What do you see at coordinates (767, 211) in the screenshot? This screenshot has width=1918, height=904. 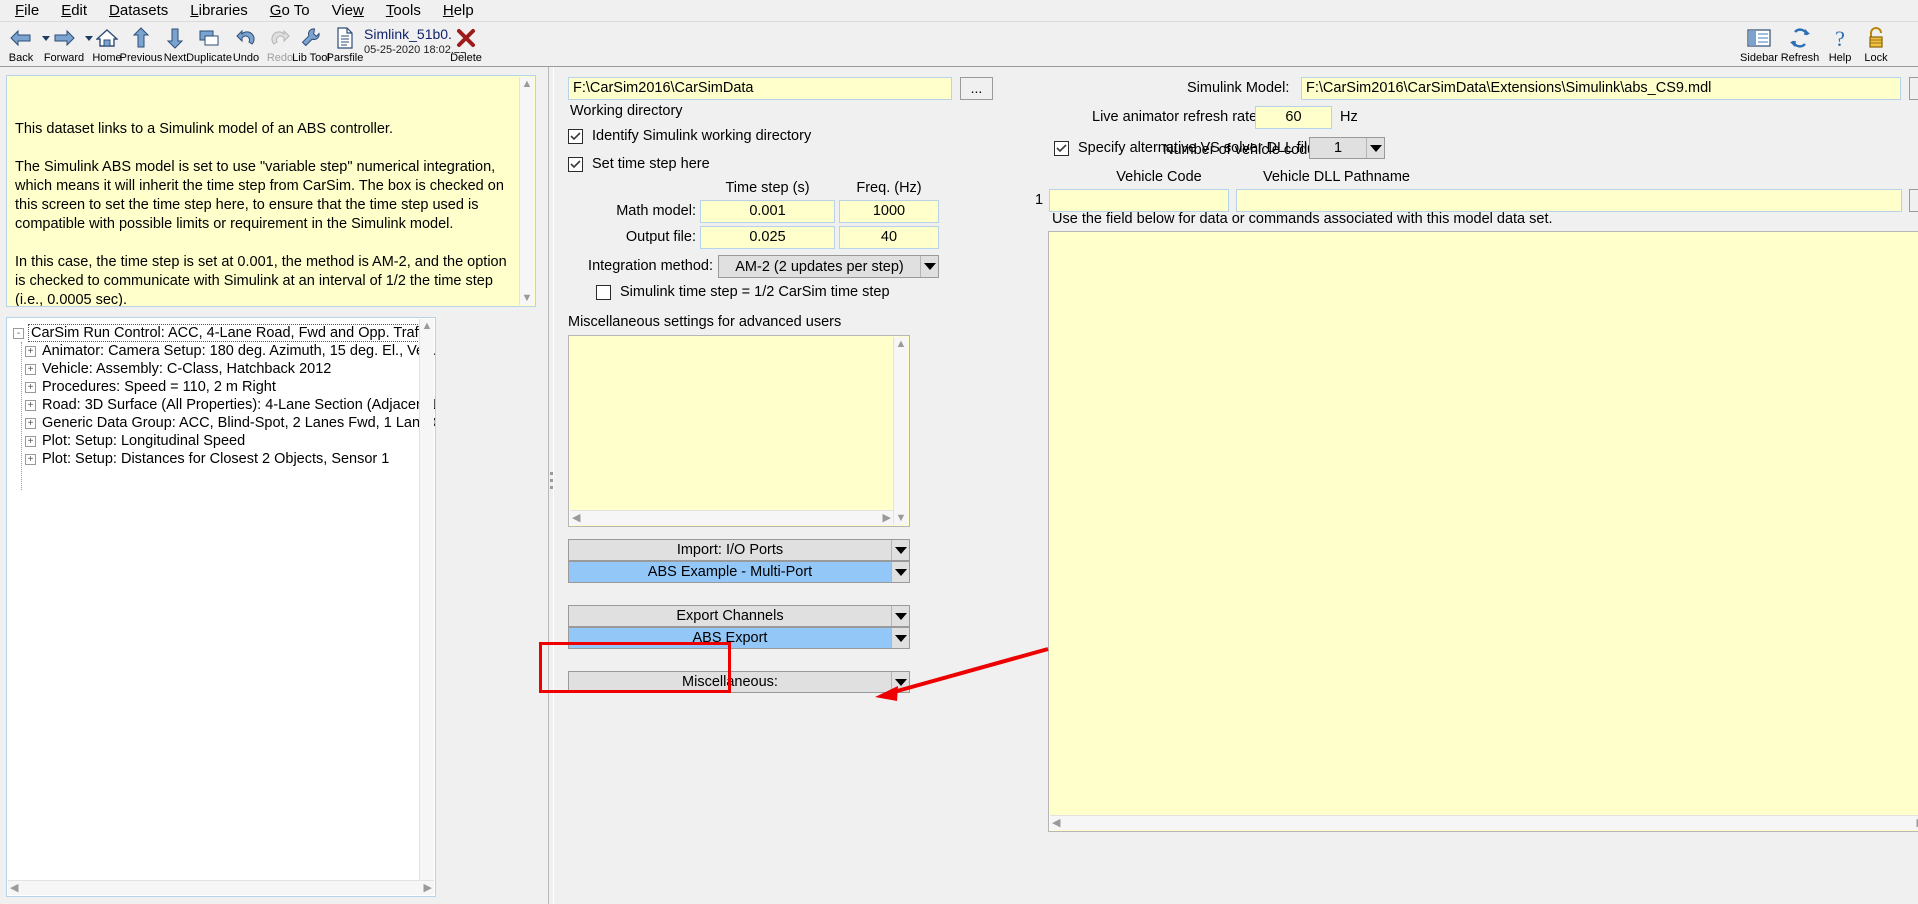 I see `math-model-time-step-input: 0.001` at bounding box center [767, 211].